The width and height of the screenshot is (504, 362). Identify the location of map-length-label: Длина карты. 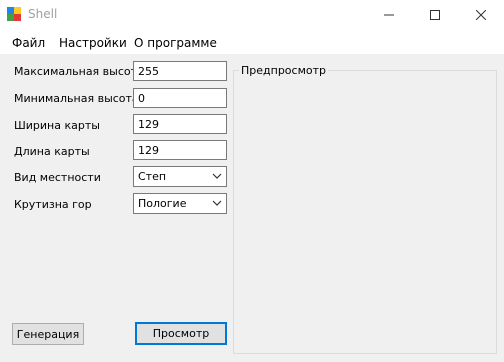
(52, 151).